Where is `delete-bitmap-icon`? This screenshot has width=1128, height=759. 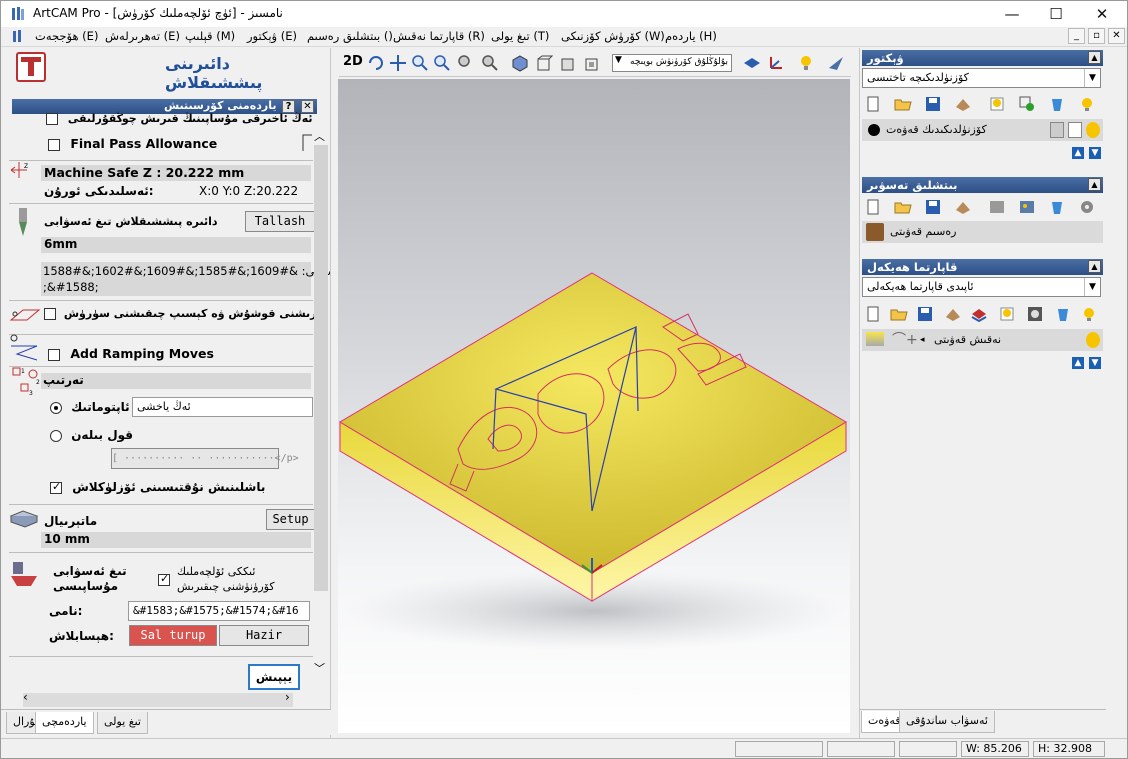 delete-bitmap-icon is located at coordinates (1057, 207).